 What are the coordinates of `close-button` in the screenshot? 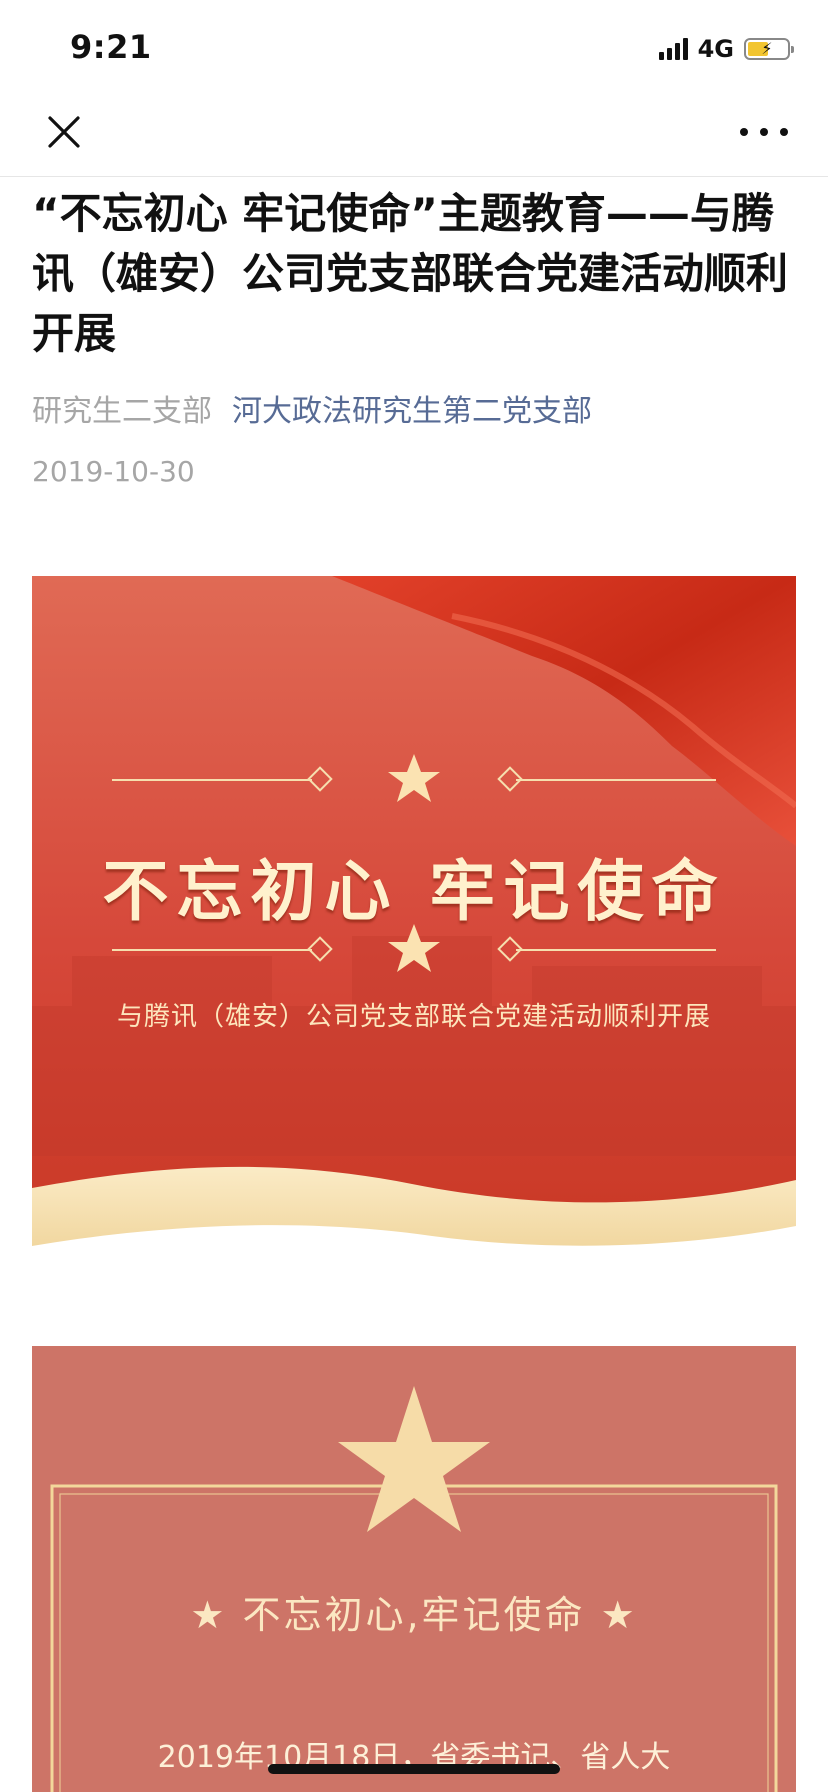 It's located at (64, 132).